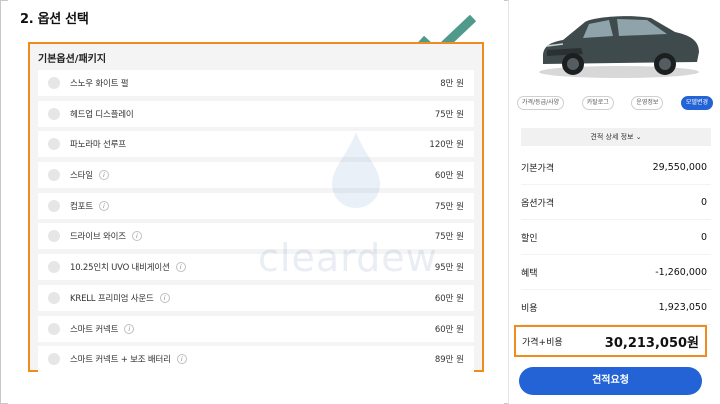  What do you see at coordinates (256, 297) in the screenshot?
I see `option-item: KRELL 프리미엄 사운드 i 60만 원` at bounding box center [256, 297].